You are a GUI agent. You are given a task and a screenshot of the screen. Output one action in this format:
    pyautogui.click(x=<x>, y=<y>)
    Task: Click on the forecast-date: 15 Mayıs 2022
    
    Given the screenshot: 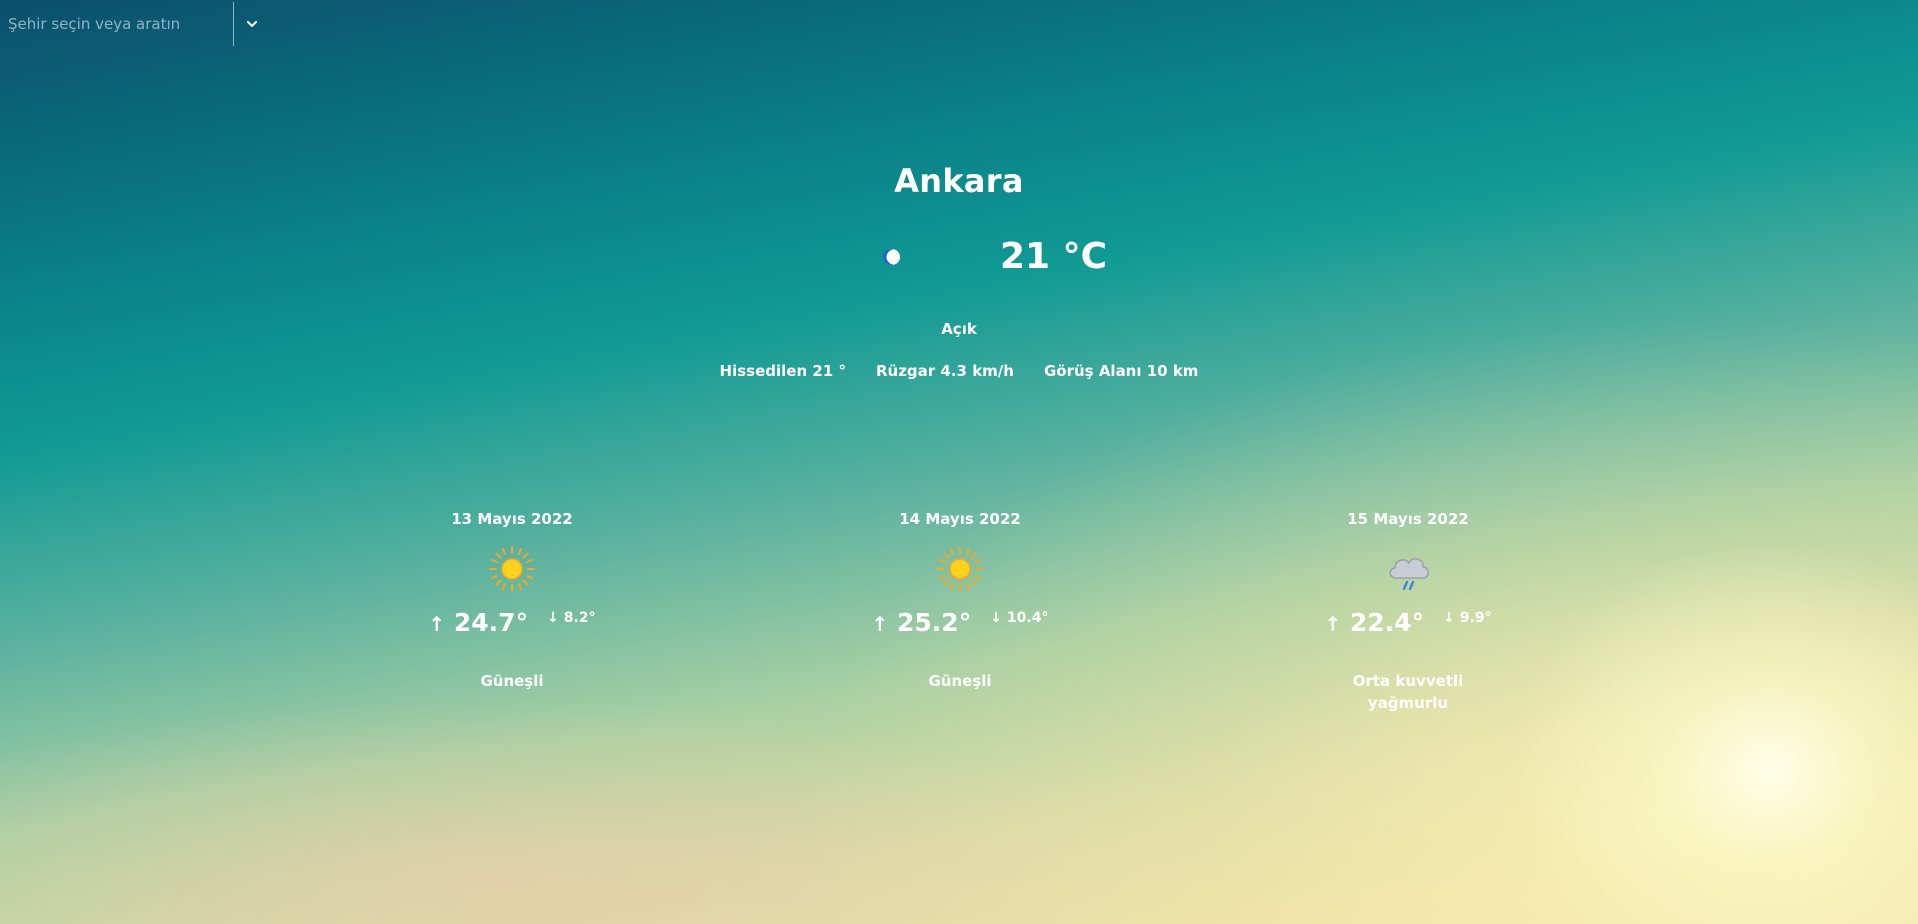 What is the action you would take?
    pyautogui.click(x=1408, y=519)
    